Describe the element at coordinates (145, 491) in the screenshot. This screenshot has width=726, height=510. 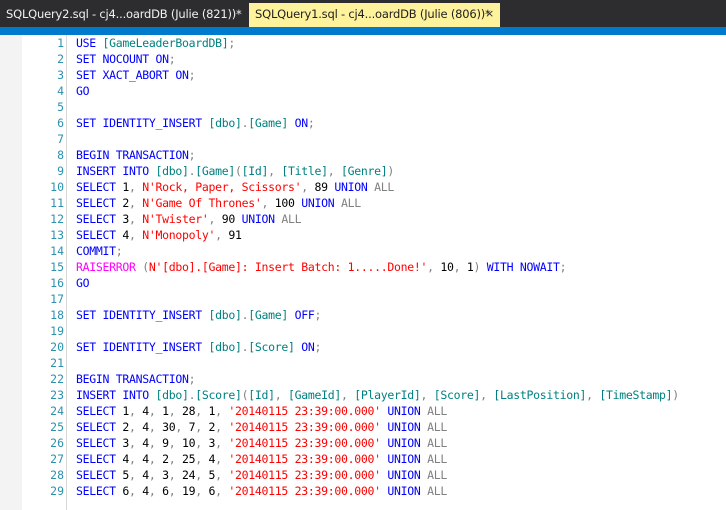
I see `code-token: 4` at that location.